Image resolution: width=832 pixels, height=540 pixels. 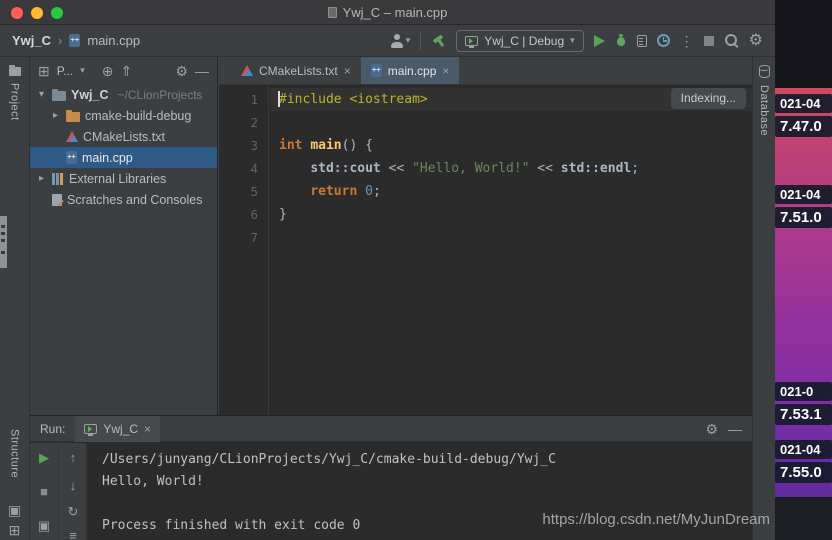 I want to click on run-toolbar-column-1: ▶ ■ ▣, so click(x=44, y=491).